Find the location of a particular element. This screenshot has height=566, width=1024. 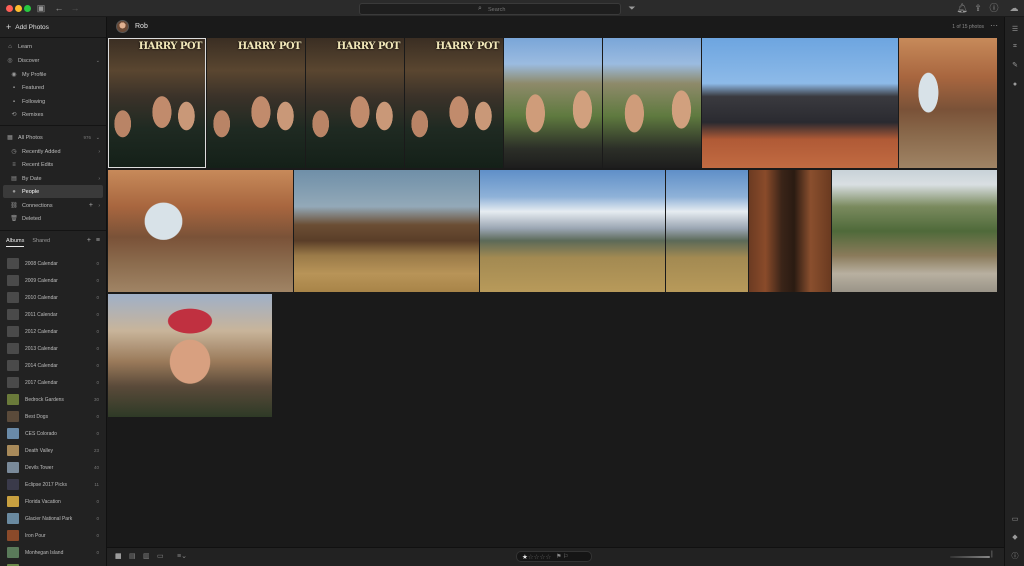

tab-shared: Shared is located at coordinates (41, 242).